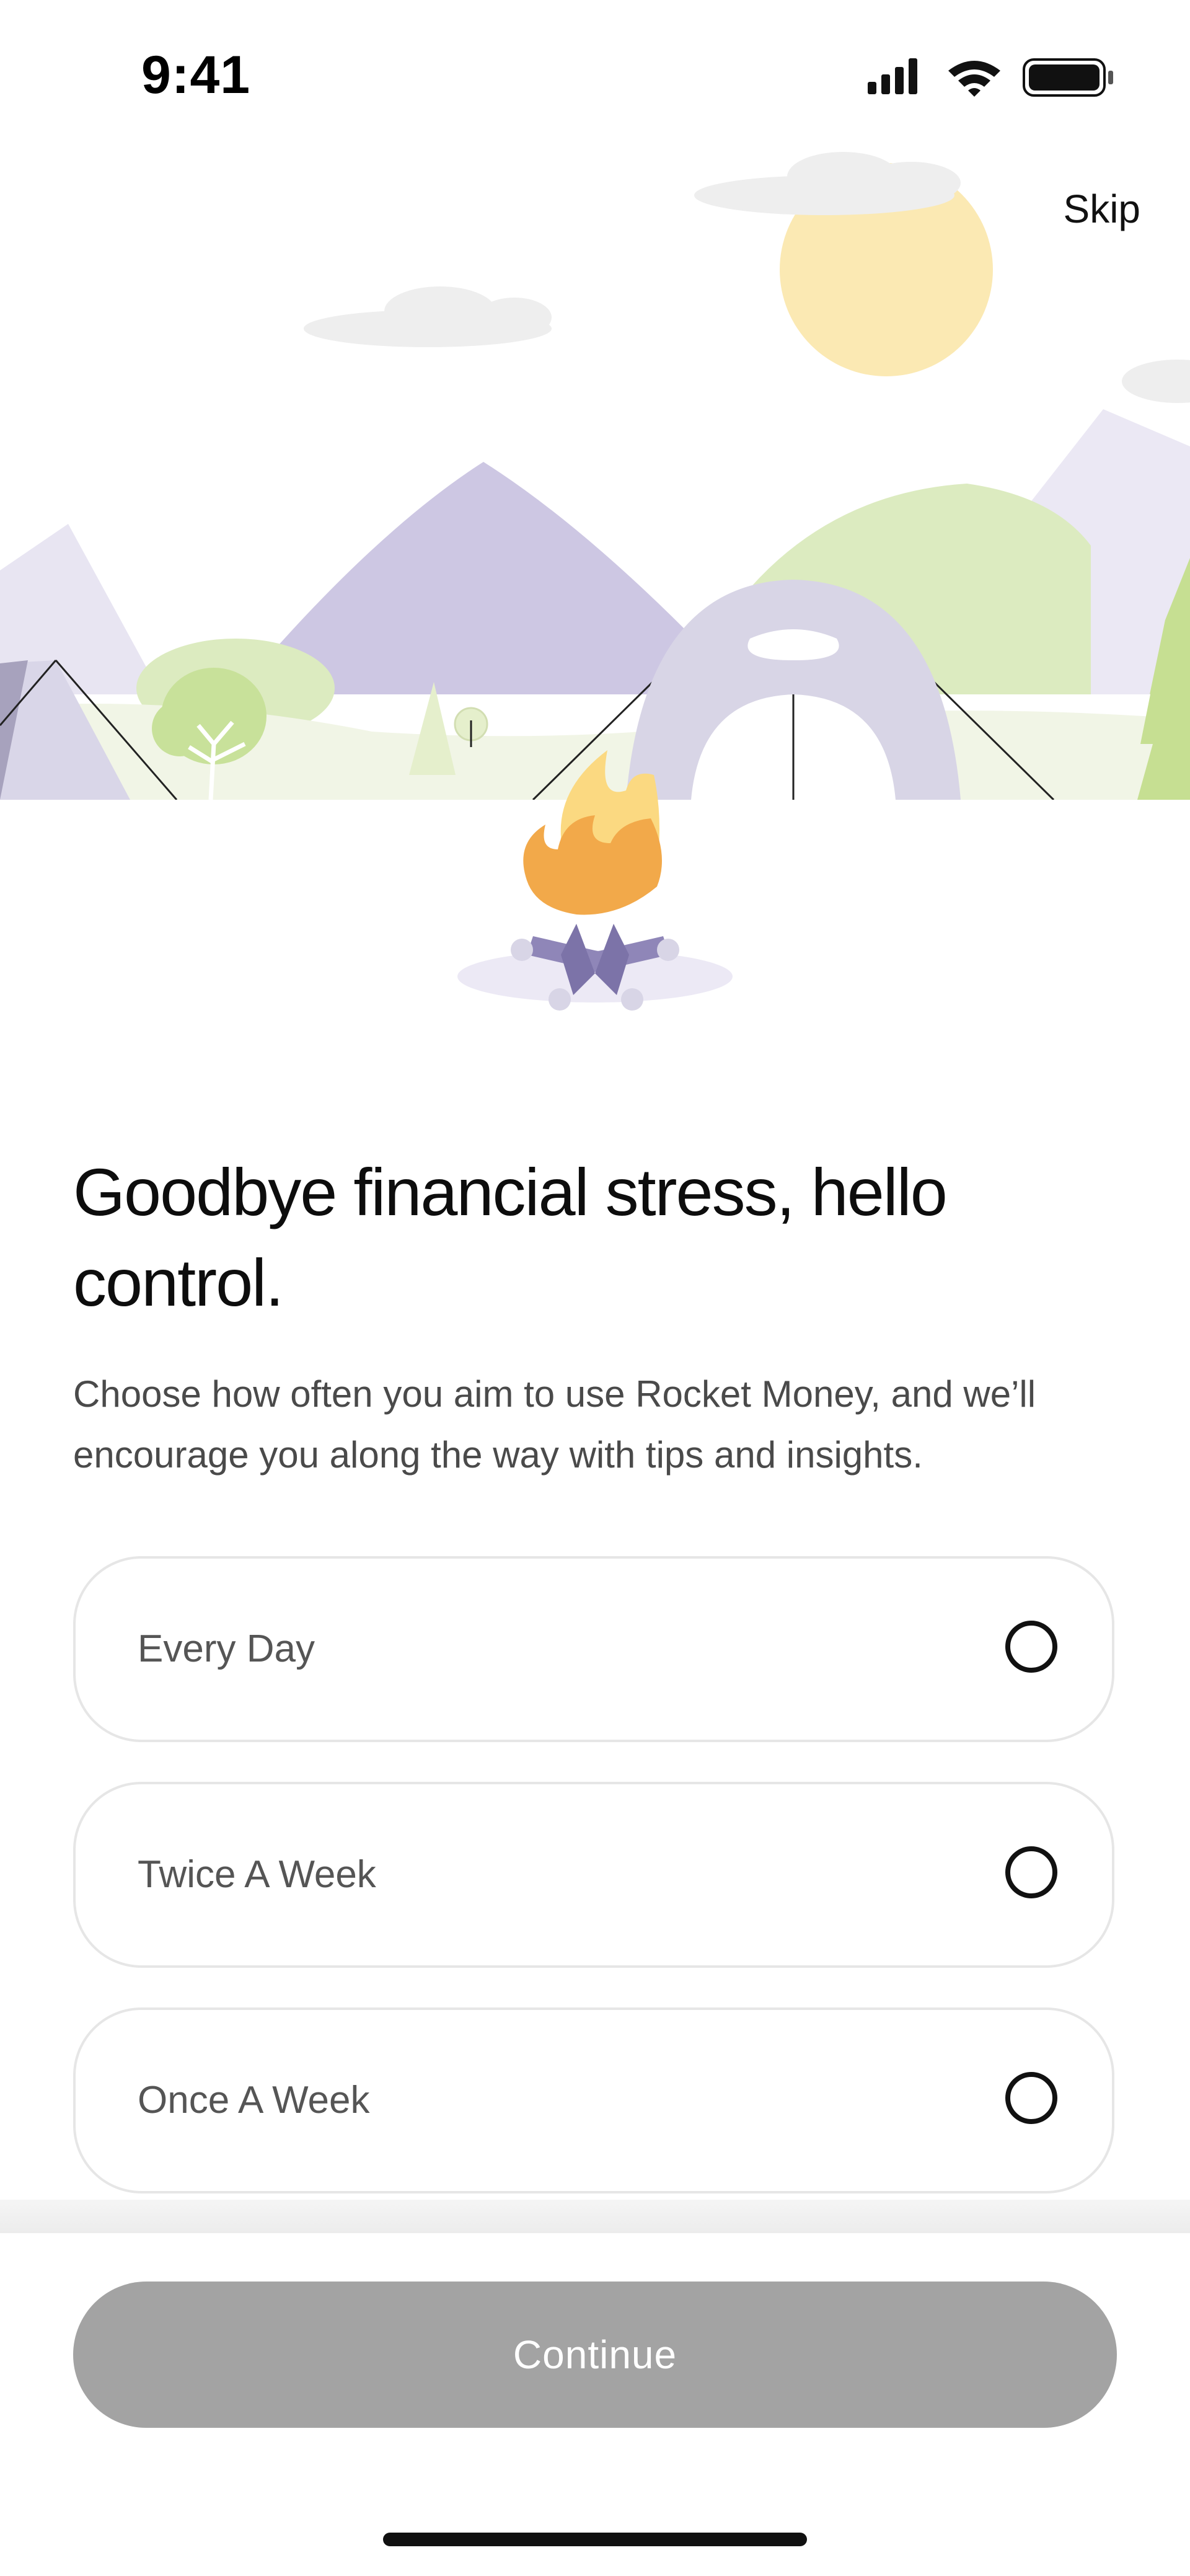  What do you see at coordinates (593, 1875) in the screenshot?
I see `option-twice-a-week: Twice A Week` at bounding box center [593, 1875].